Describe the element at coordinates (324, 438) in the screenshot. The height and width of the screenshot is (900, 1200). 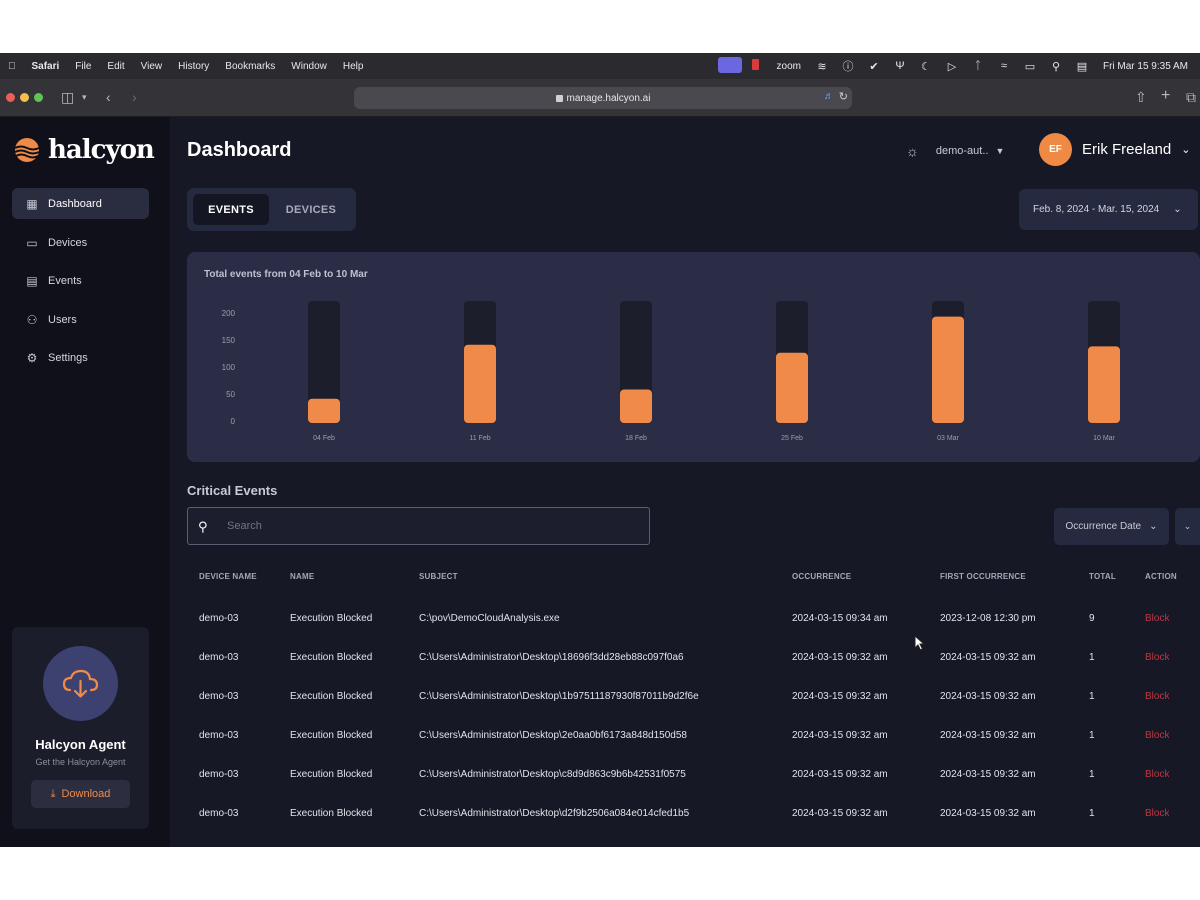
I see `x-tick-label: 04 Feb` at that location.